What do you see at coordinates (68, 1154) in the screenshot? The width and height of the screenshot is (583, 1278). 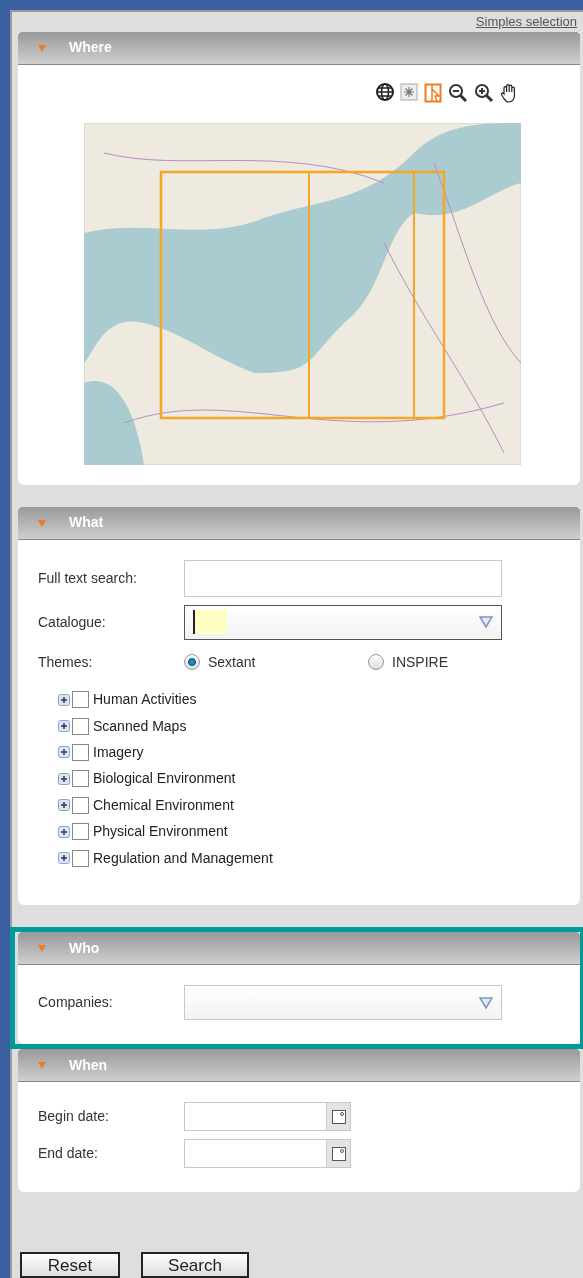 I see `field-label: End date:` at bounding box center [68, 1154].